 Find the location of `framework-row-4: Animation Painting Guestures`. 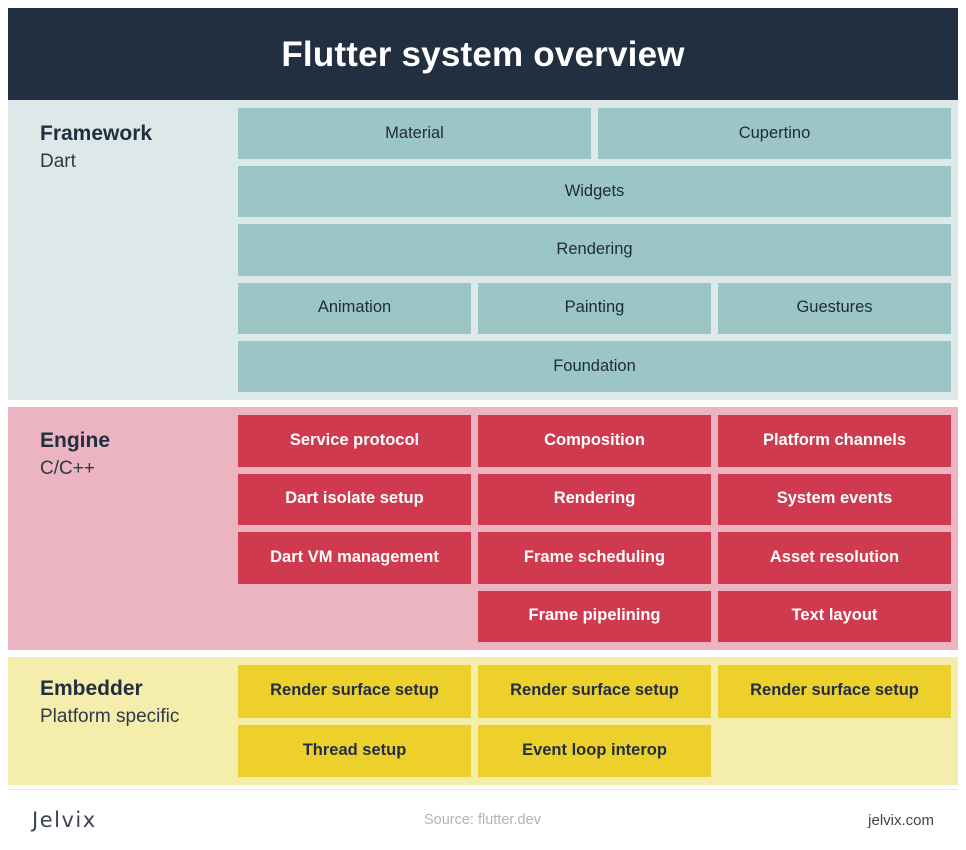

framework-row-4: Animation Painting Guestures is located at coordinates (594, 308).